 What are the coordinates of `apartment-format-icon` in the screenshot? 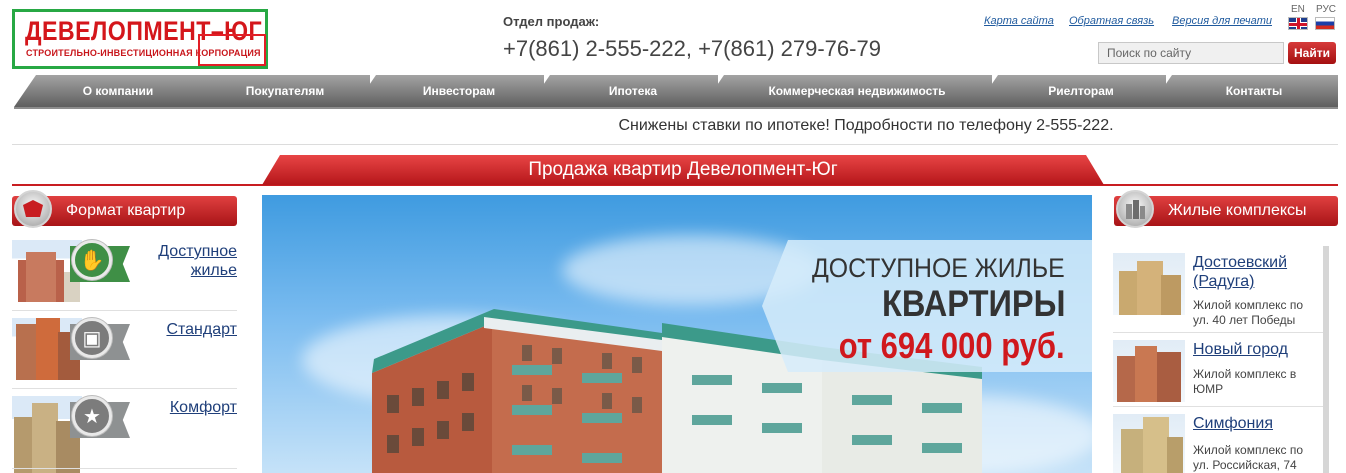 It's located at (33, 208).